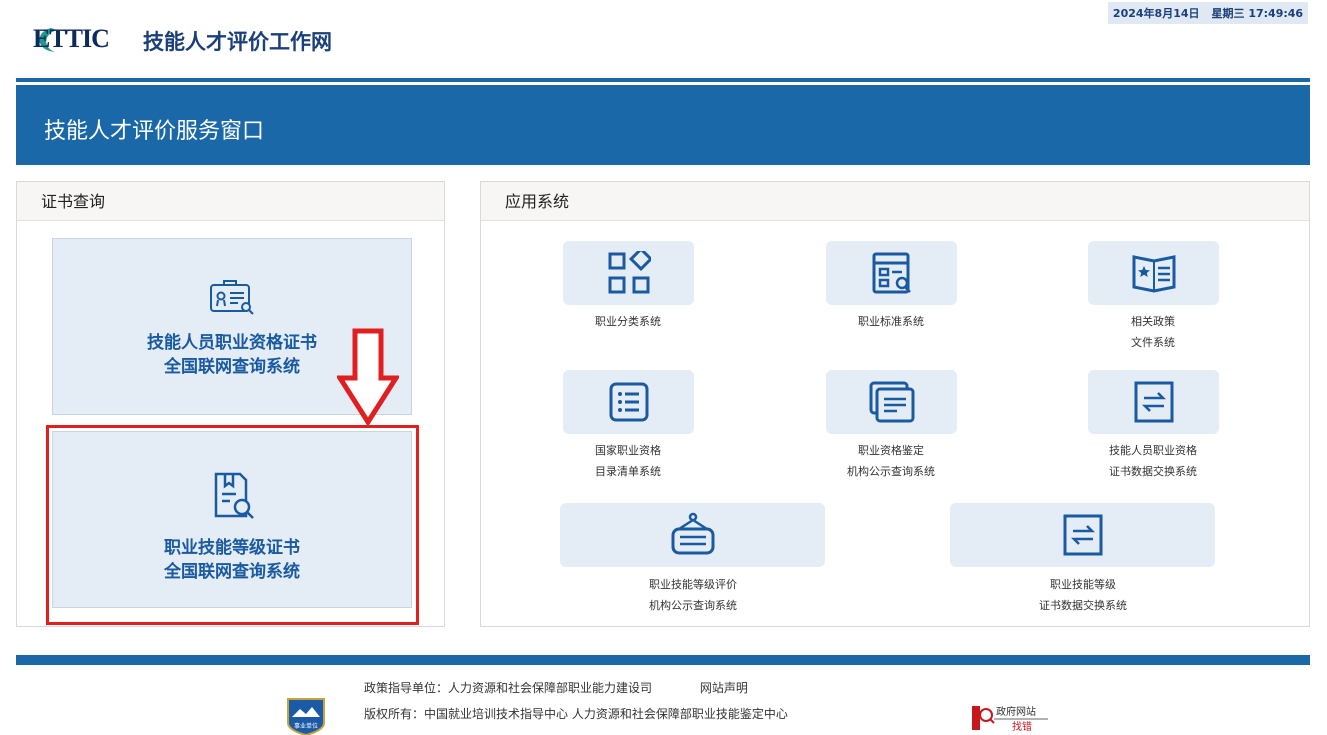  Describe the element at coordinates (237, 42) in the screenshot. I see `site-title: 技能人才评价工作网` at that location.